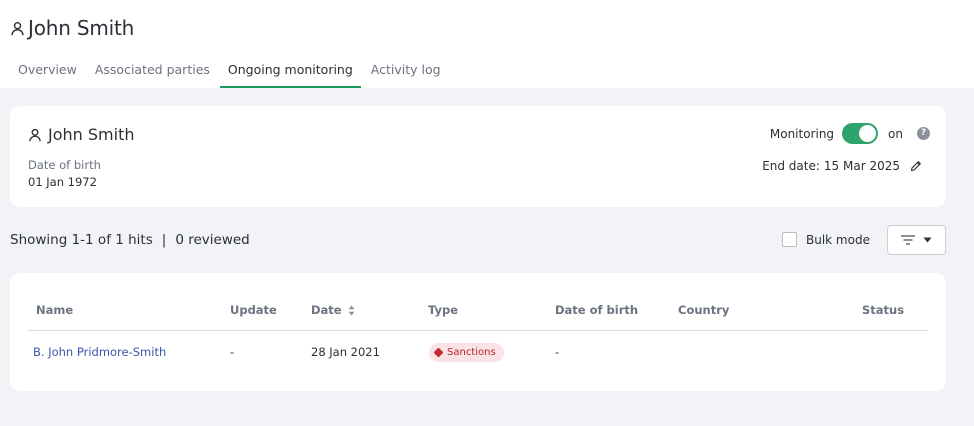 This screenshot has height=426, width=974. What do you see at coordinates (443, 310) in the screenshot?
I see `column-header-type: Type` at bounding box center [443, 310].